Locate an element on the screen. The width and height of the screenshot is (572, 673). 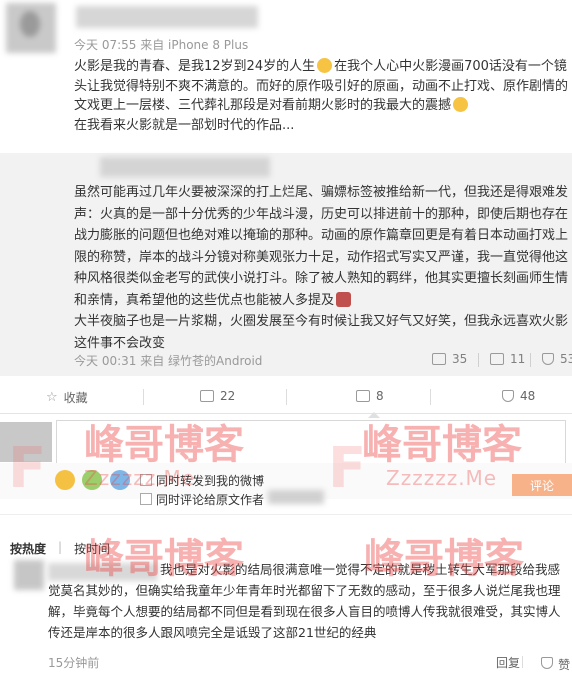
like-button: 48 is located at coordinates (518, 396).